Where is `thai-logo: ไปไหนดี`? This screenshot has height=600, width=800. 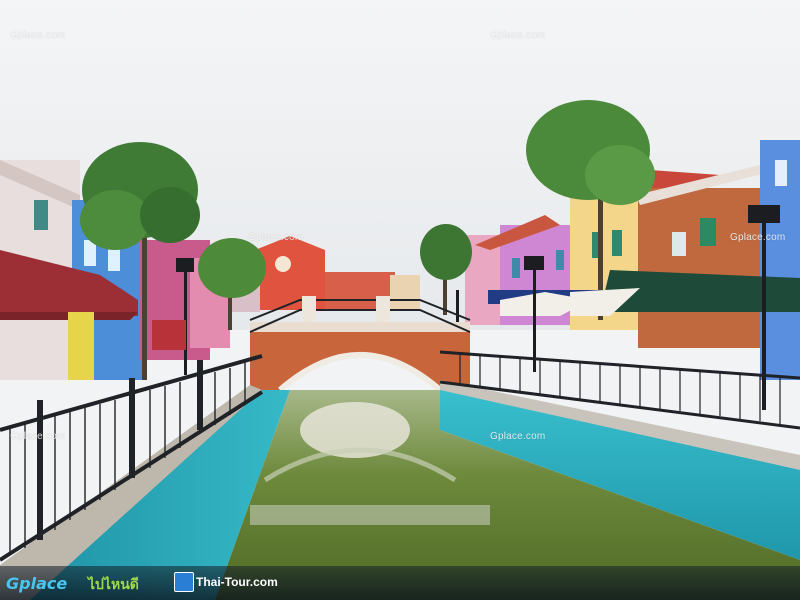 thai-logo: ไปไหนดี is located at coordinates (113, 585).